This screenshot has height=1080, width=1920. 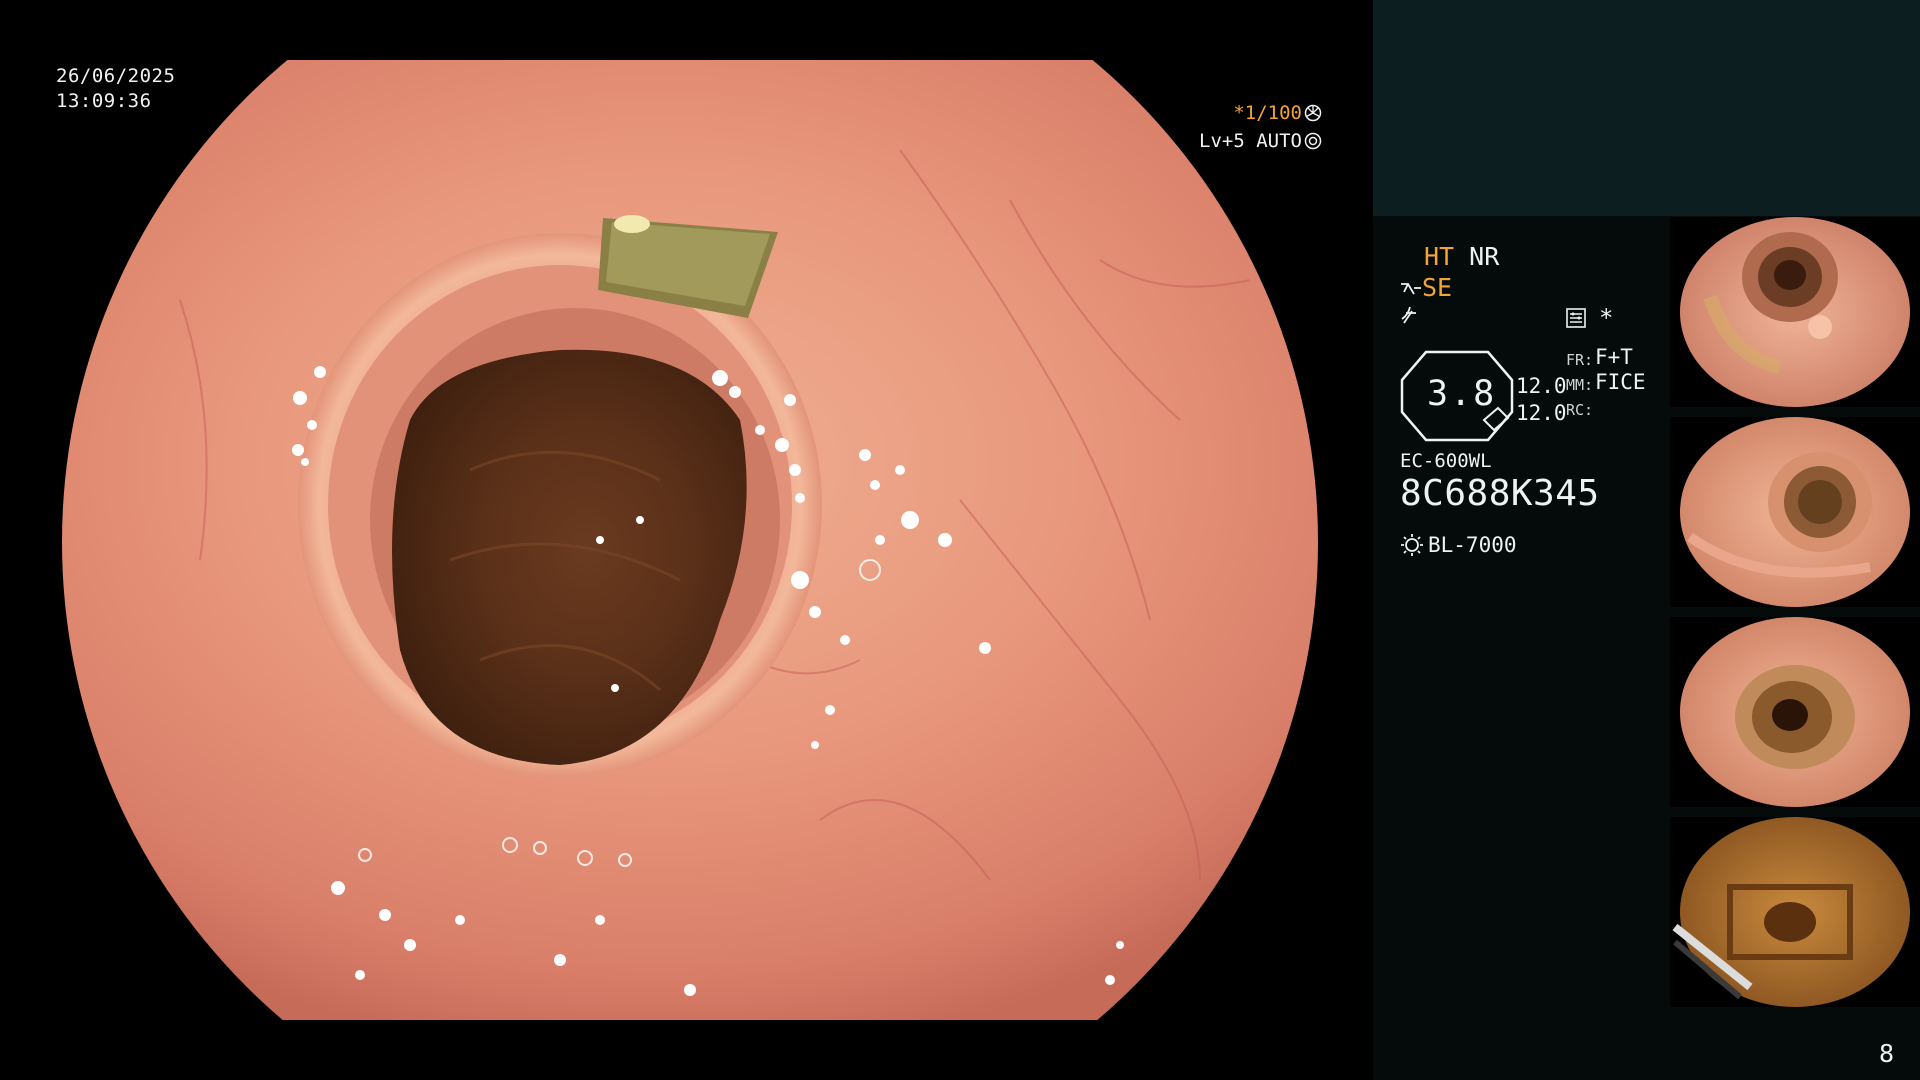 What do you see at coordinates (1576, 320) in the screenshot?
I see `recording-icon` at bounding box center [1576, 320].